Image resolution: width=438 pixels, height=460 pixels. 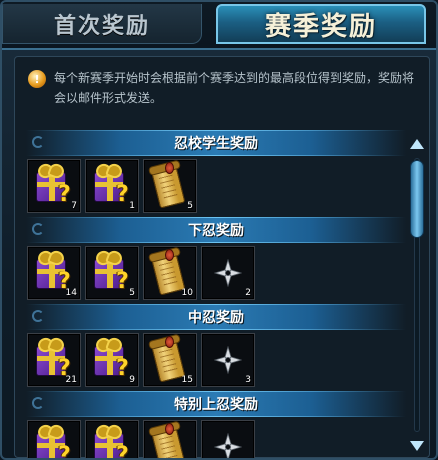 What do you see at coordinates (187, 380) in the screenshot?
I see `item-count: 15` at bounding box center [187, 380].